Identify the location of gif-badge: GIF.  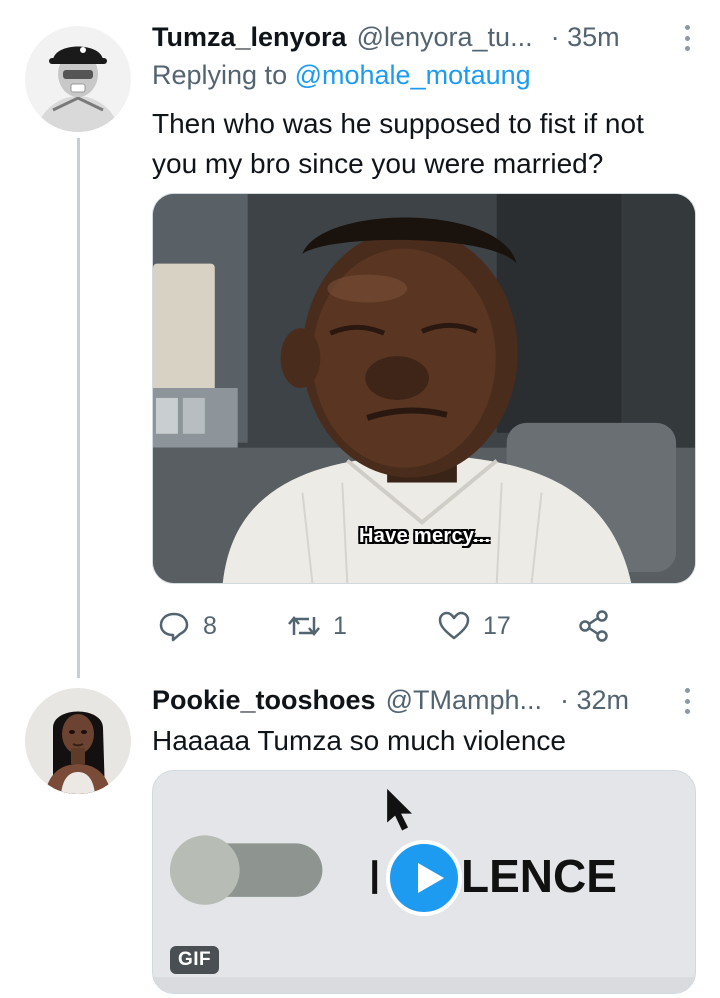
(195, 960).